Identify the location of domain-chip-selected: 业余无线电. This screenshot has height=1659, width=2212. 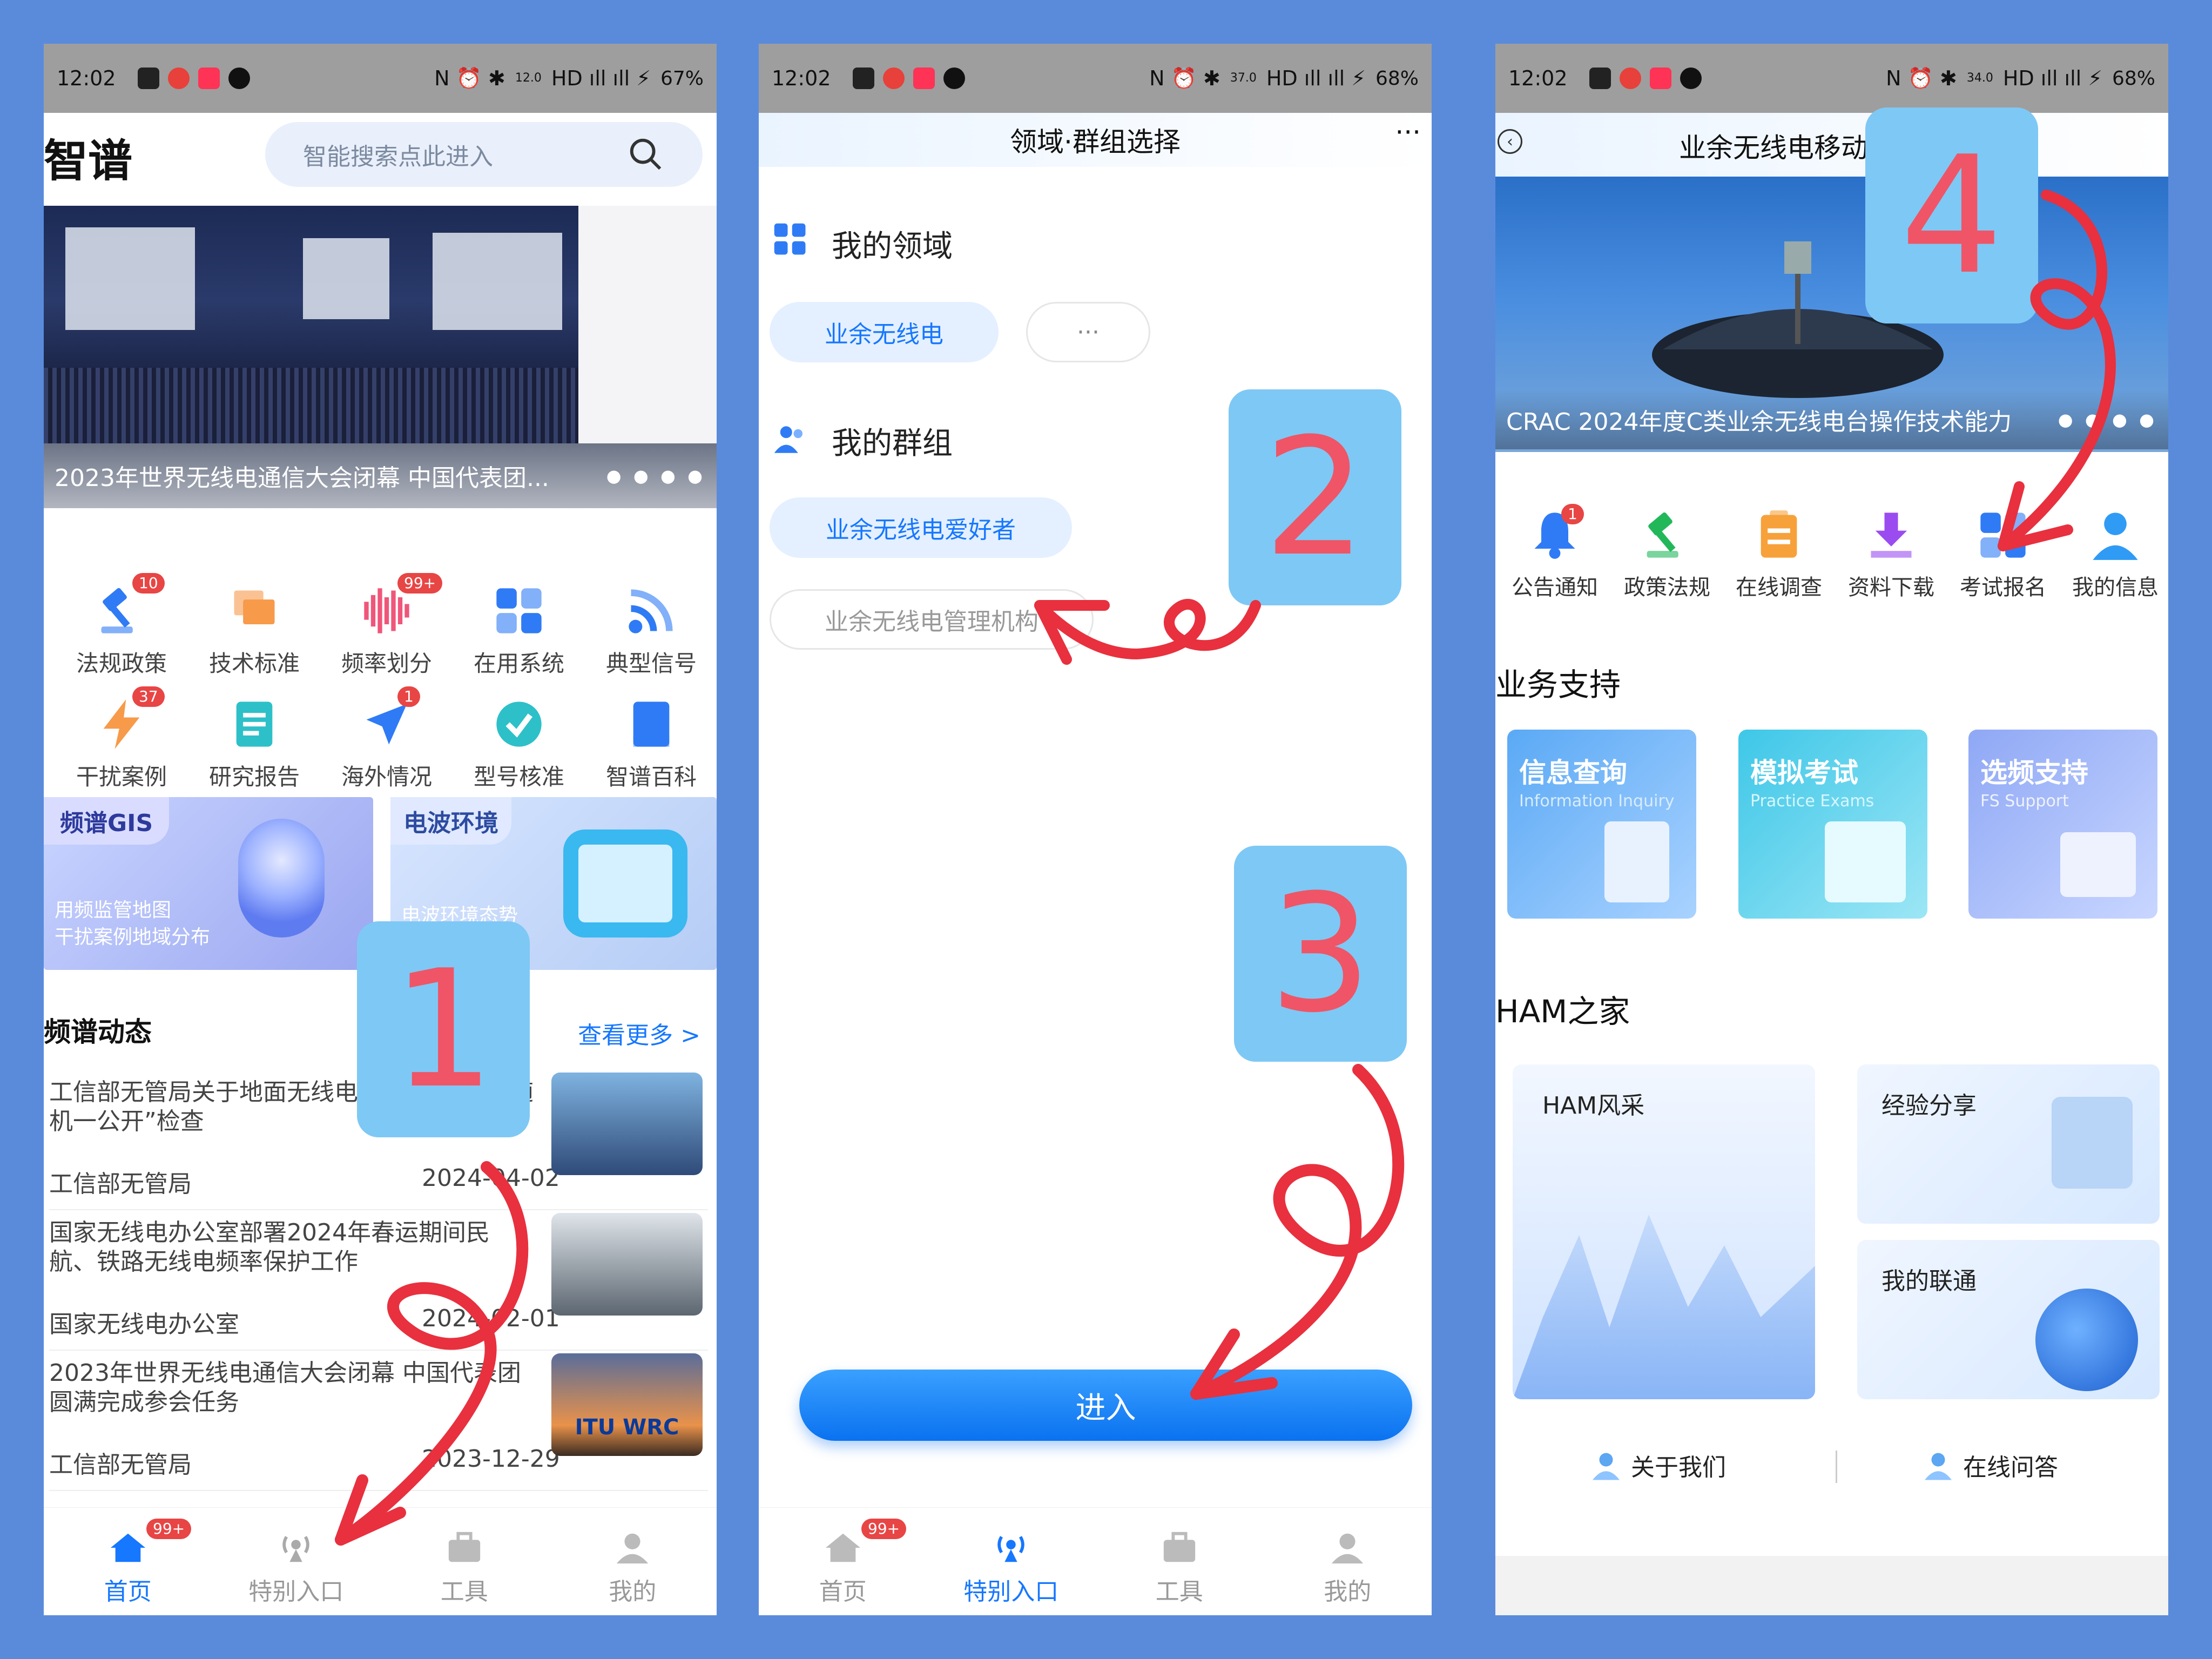
(884, 332).